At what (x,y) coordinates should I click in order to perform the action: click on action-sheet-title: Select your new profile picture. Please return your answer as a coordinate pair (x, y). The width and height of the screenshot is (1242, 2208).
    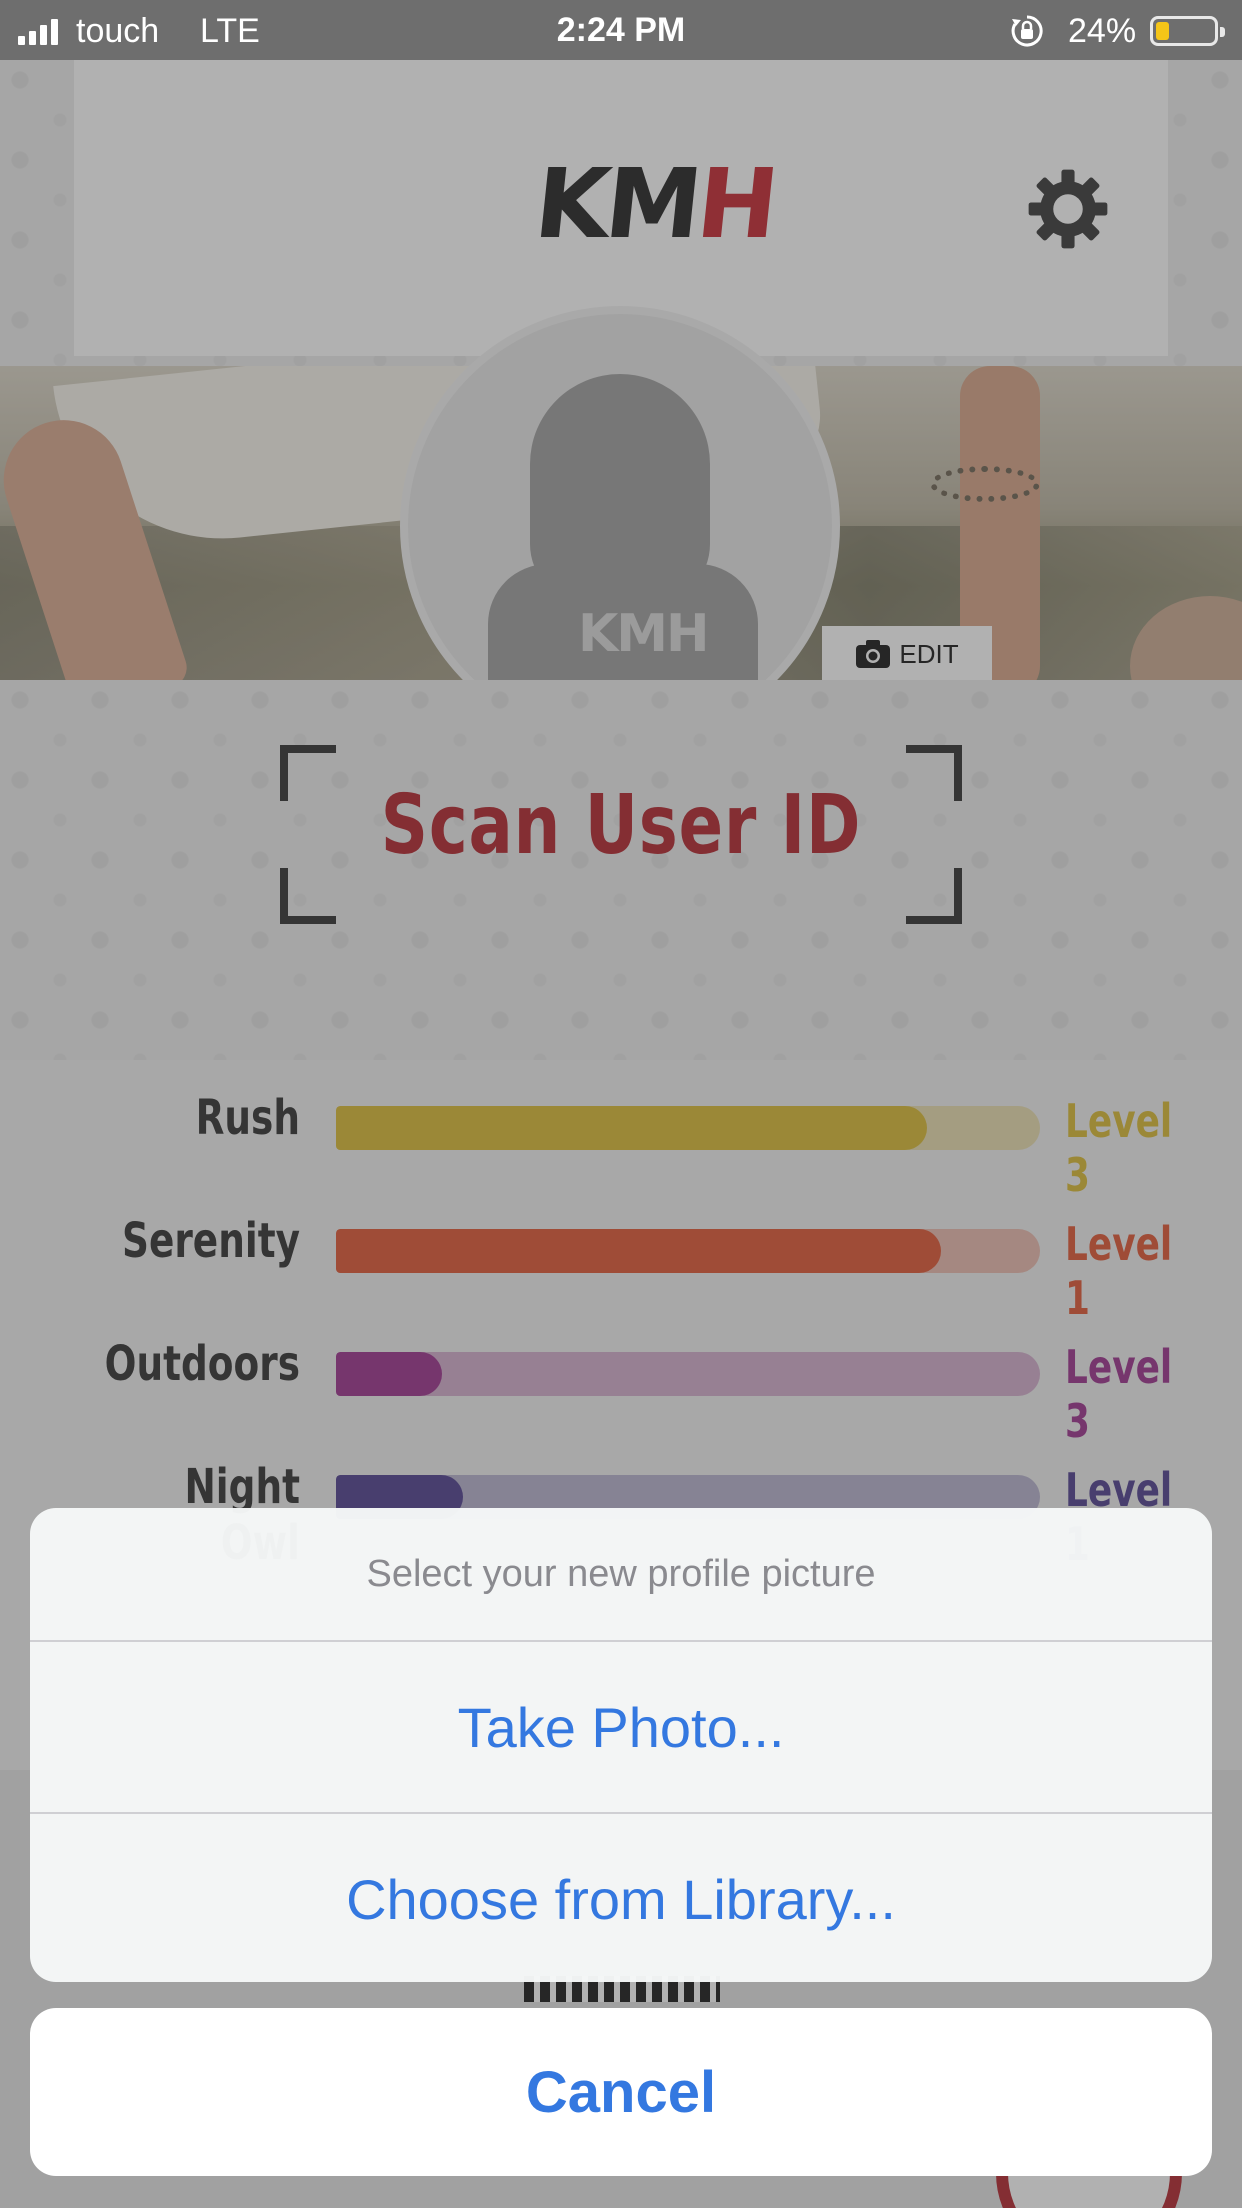
    Looking at the image, I should click on (621, 1573).